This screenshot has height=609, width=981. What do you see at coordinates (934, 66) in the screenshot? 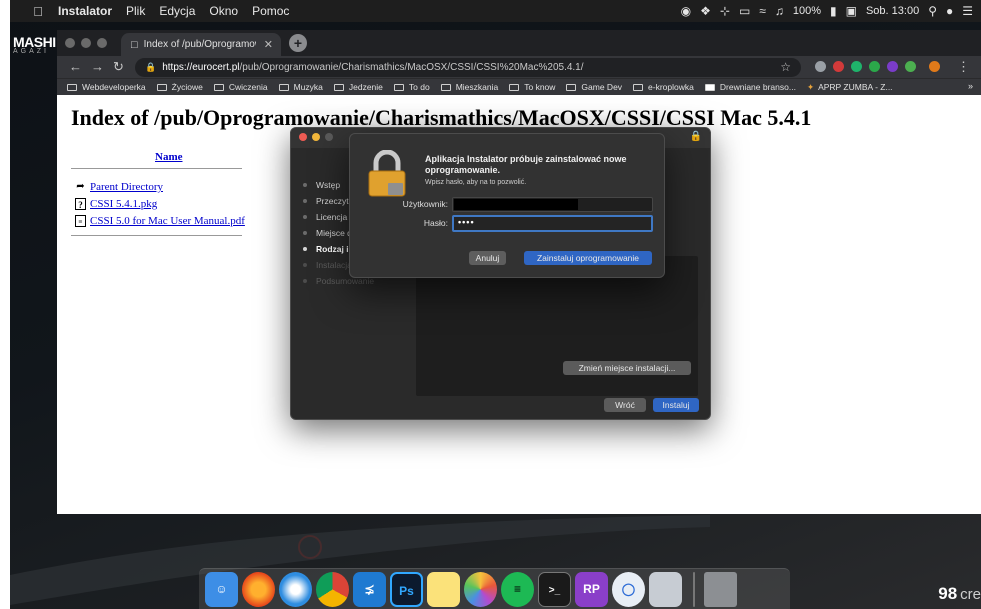
I see `profile-avatar` at bounding box center [934, 66].